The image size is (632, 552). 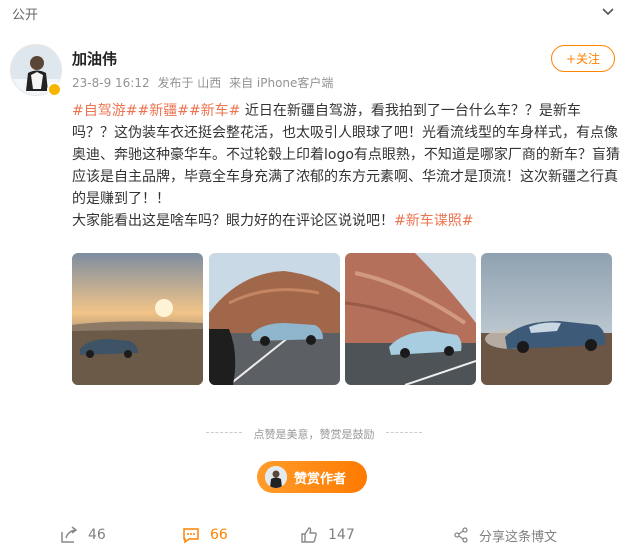 I want to click on hashtag-xinchediezhao: #新车谍照#, so click(x=433, y=221).